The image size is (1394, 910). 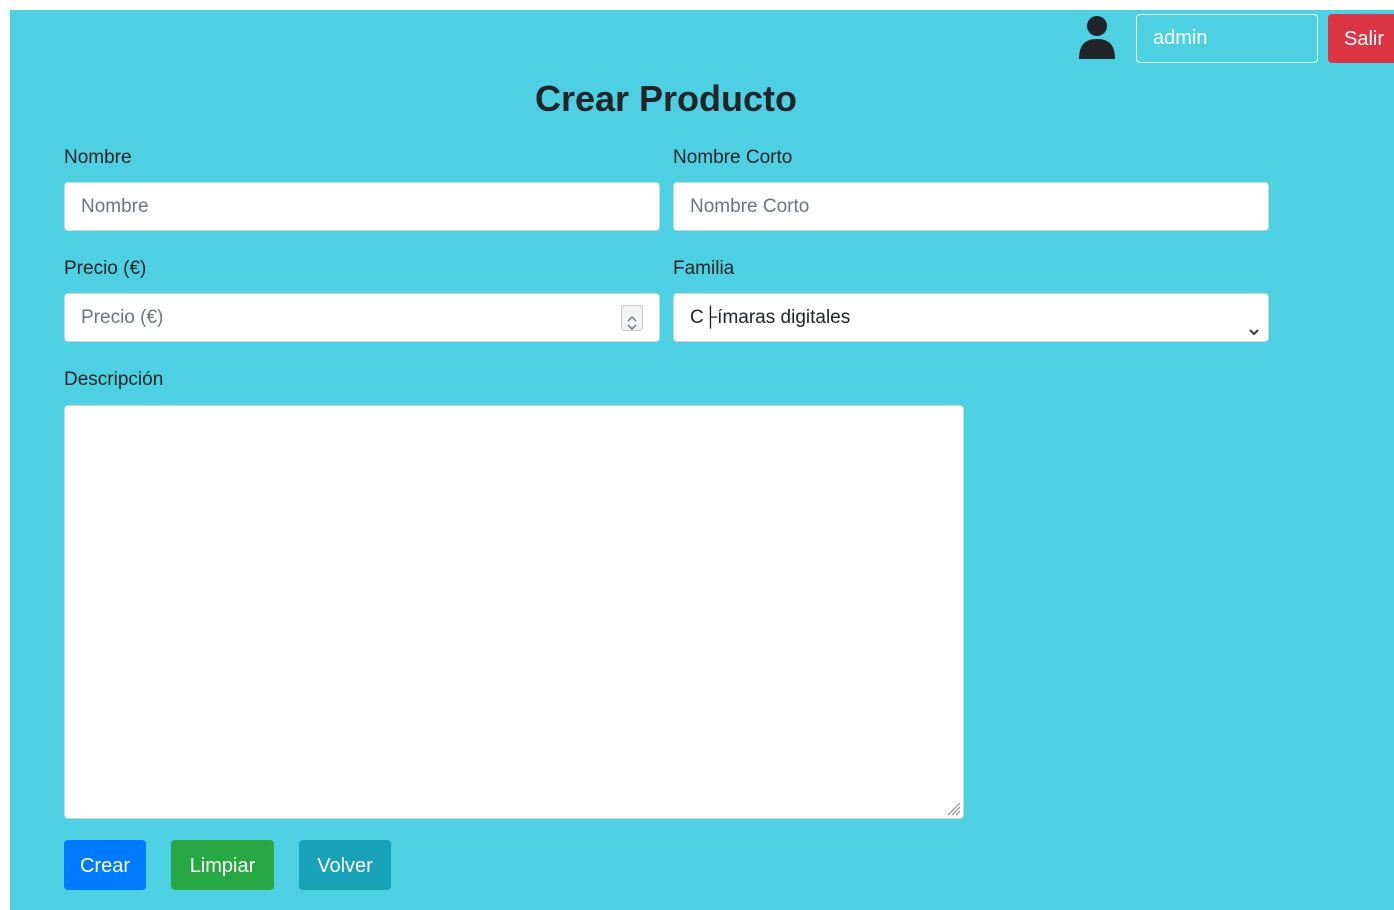 I want to click on short-name-input: Nombre Corto, so click(x=971, y=206).